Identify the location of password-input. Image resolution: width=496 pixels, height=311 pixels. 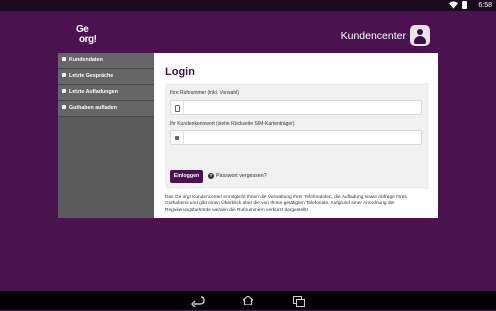
(300, 137).